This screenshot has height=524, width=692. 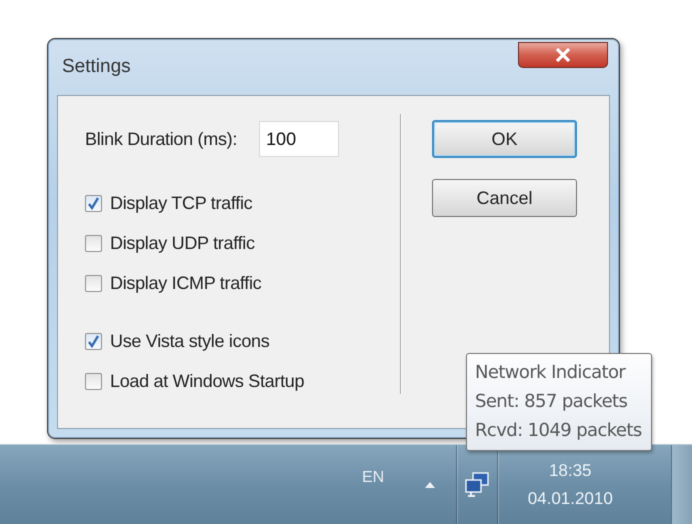 I want to click on clock-time: 18:35, so click(x=570, y=471).